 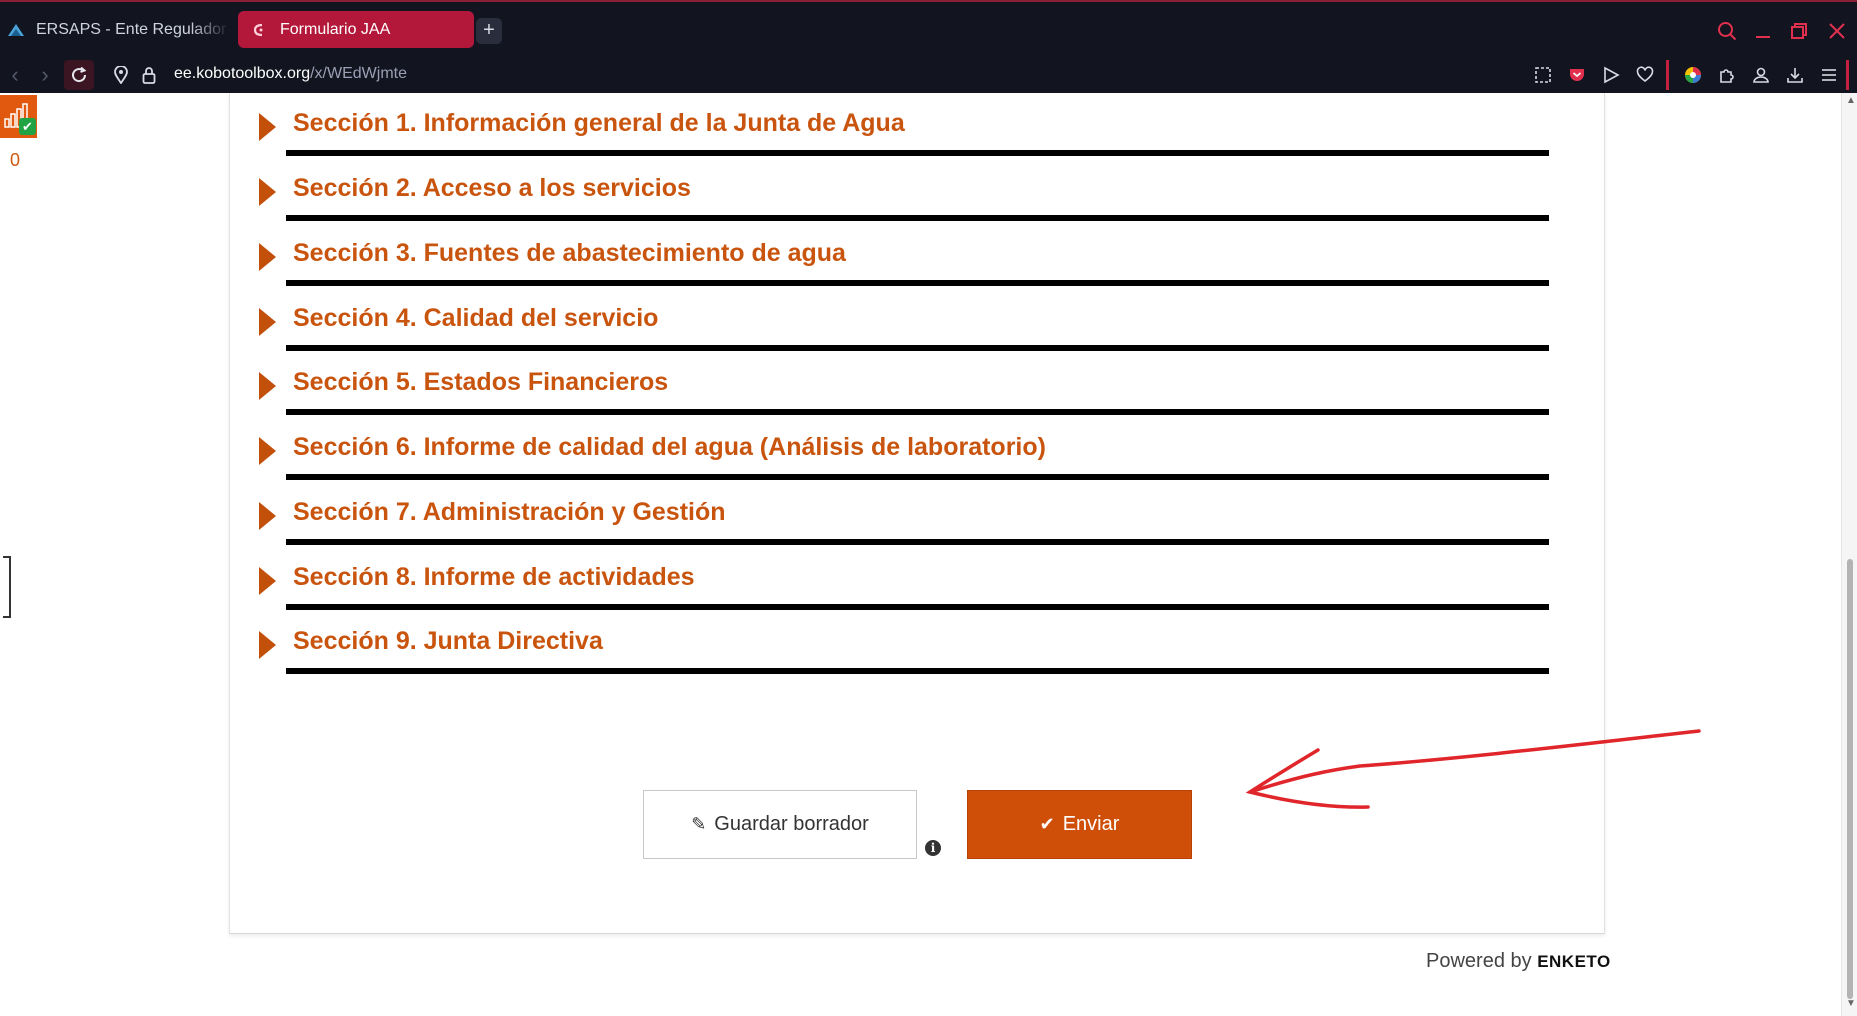 What do you see at coordinates (933, 848) in the screenshot?
I see `info-icon: i` at bounding box center [933, 848].